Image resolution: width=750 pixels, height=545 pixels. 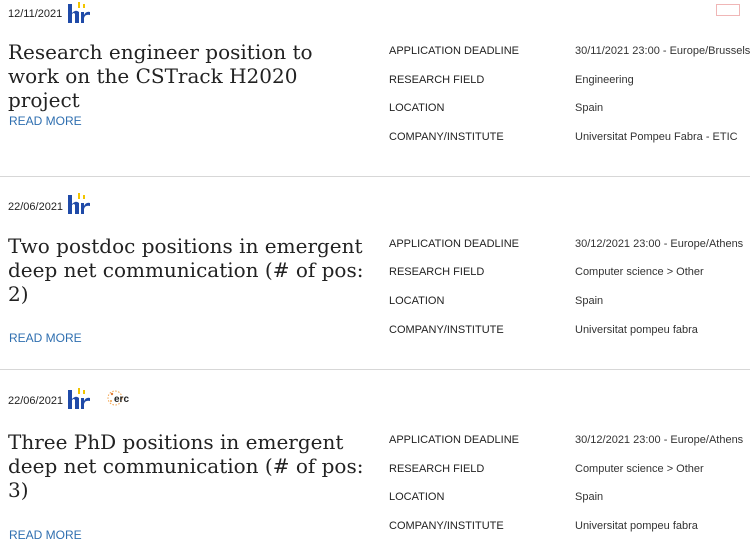 What do you see at coordinates (604, 80) in the screenshot?
I see `research-field-value: Engineering` at bounding box center [604, 80].